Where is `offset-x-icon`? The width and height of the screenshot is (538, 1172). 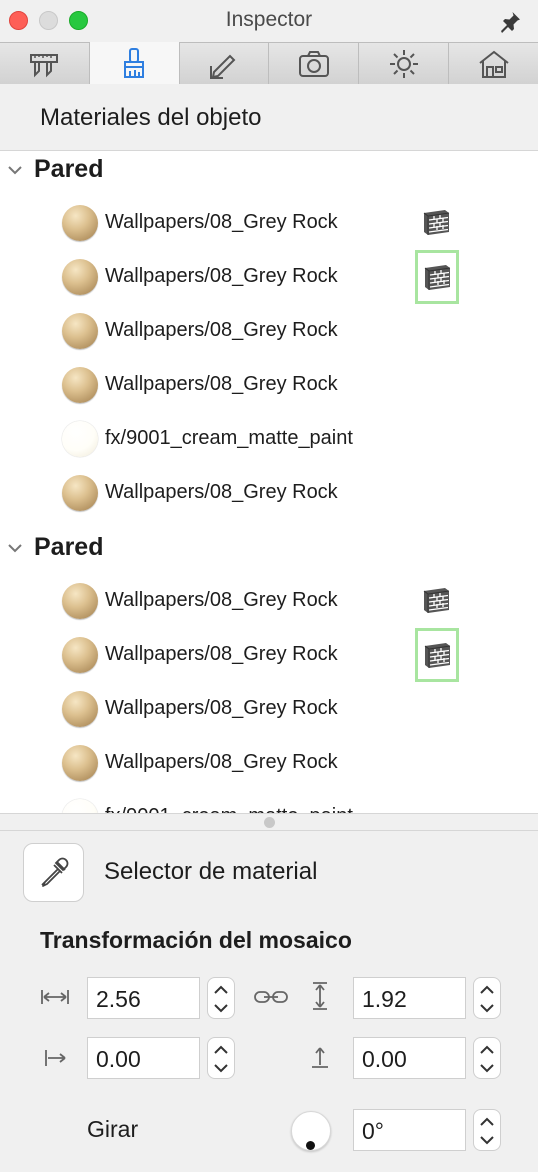
offset-x-icon is located at coordinates (55, 1058).